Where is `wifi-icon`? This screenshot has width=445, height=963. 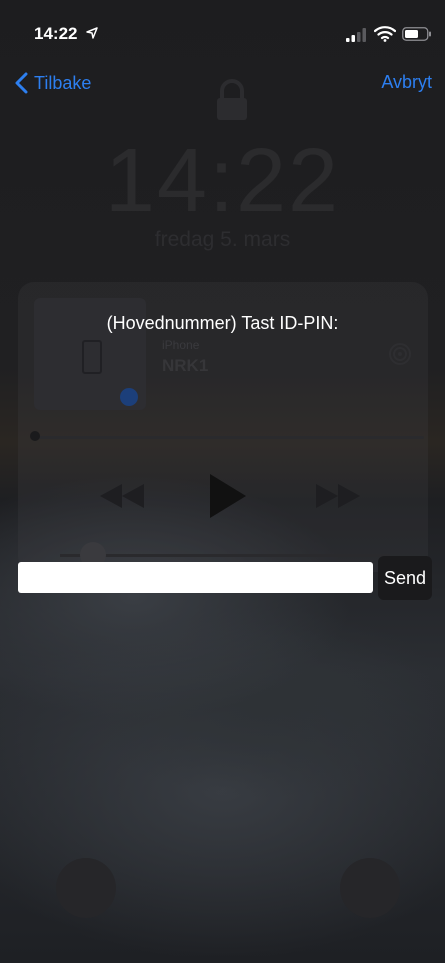 wifi-icon is located at coordinates (385, 34).